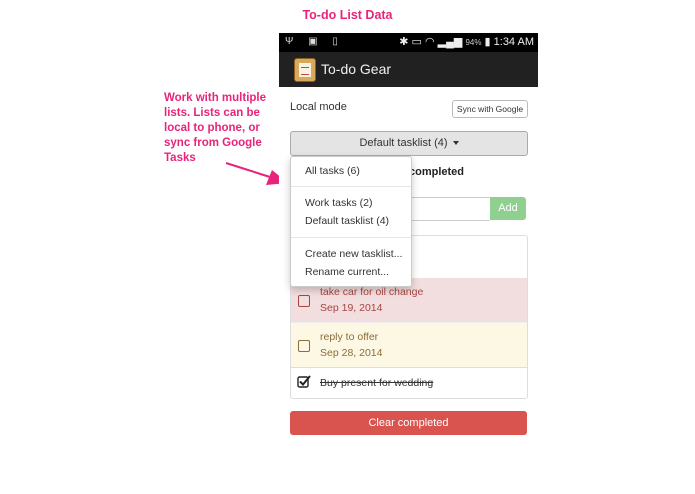  What do you see at coordinates (347, 15) in the screenshot?
I see `page-heading: To-do List Data` at bounding box center [347, 15].